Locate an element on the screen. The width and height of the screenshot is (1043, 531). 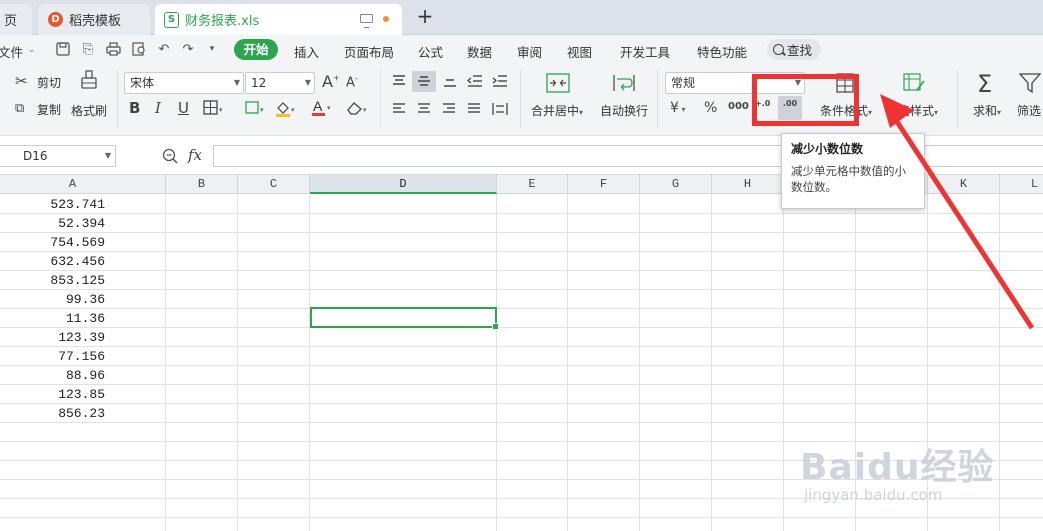
docer-logo-icon: D is located at coordinates (55, 19).